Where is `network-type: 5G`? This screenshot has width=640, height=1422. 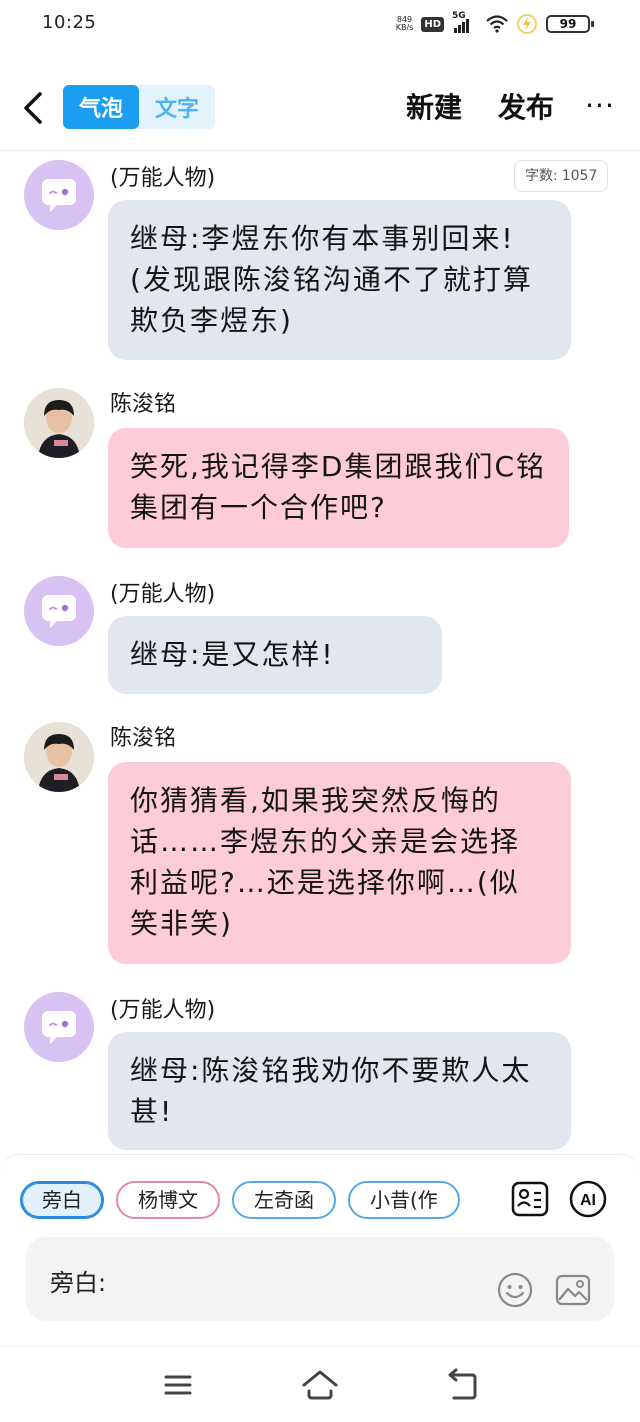 network-type: 5G is located at coordinates (459, 16).